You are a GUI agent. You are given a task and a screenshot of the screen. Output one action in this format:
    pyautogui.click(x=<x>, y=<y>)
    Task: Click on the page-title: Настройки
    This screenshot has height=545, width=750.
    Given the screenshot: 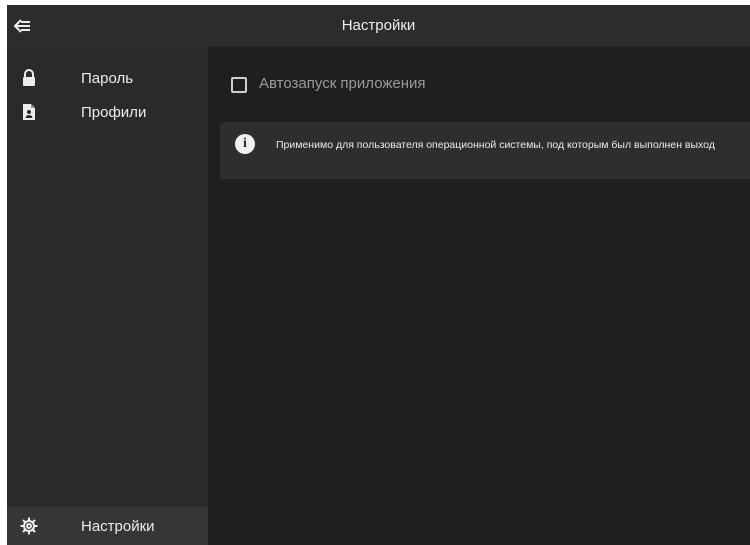 What is the action you would take?
    pyautogui.click(x=378, y=25)
    